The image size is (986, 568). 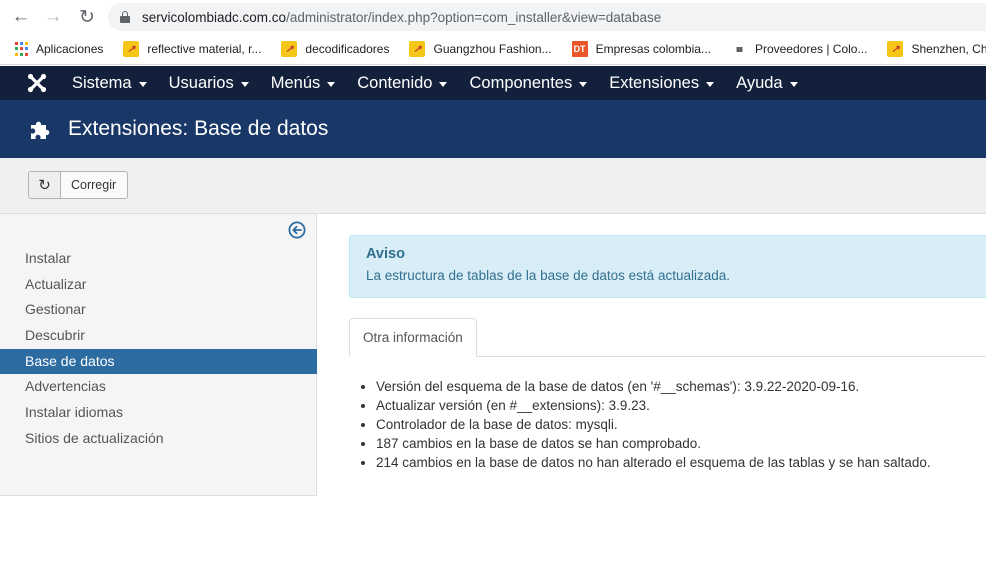 What do you see at coordinates (759, 82) in the screenshot?
I see `menu-label: Ayuda` at bounding box center [759, 82].